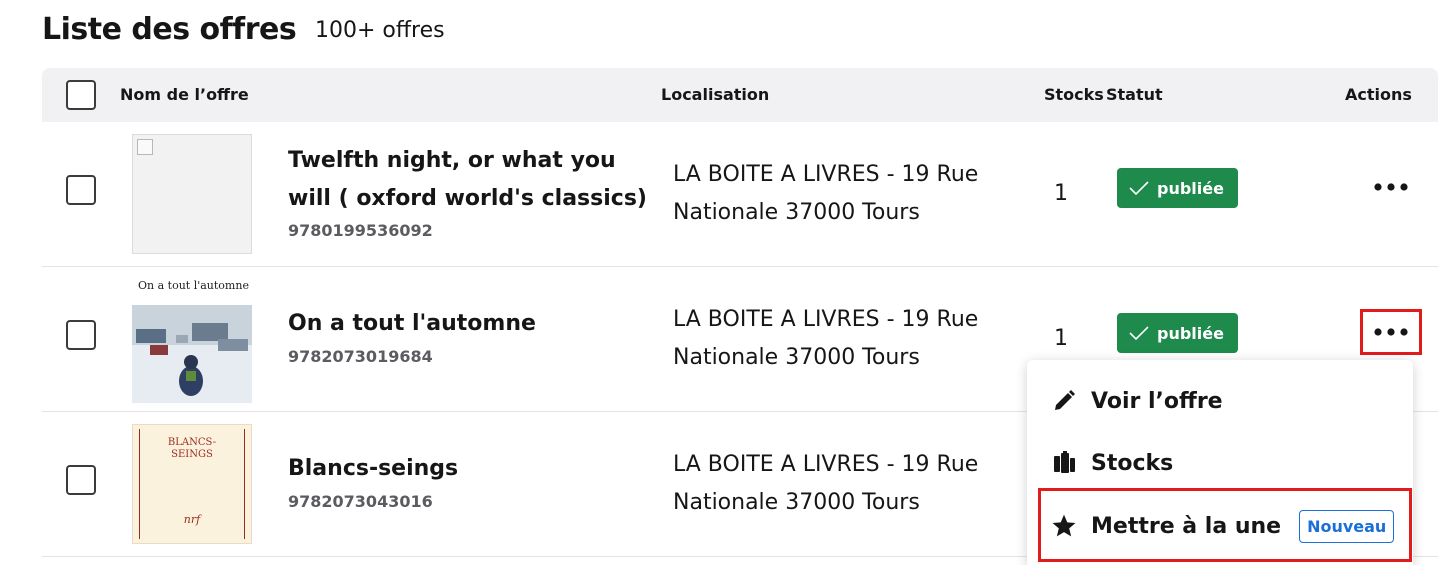 The width and height of the screenshot is (1440, 565). I want to click on menu-item-stocks: Stocks, so click(1112, 463).